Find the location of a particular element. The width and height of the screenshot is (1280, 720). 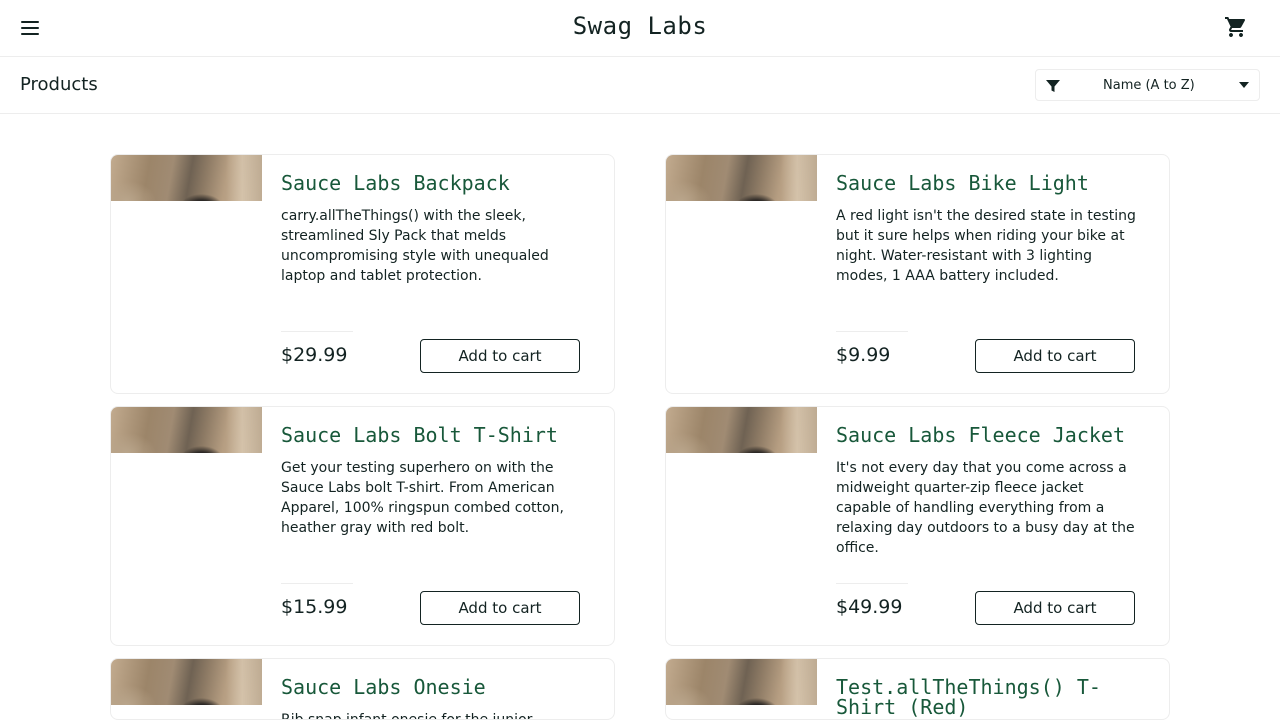

shopping-cart-icon is located at coordinates (1236, 27).